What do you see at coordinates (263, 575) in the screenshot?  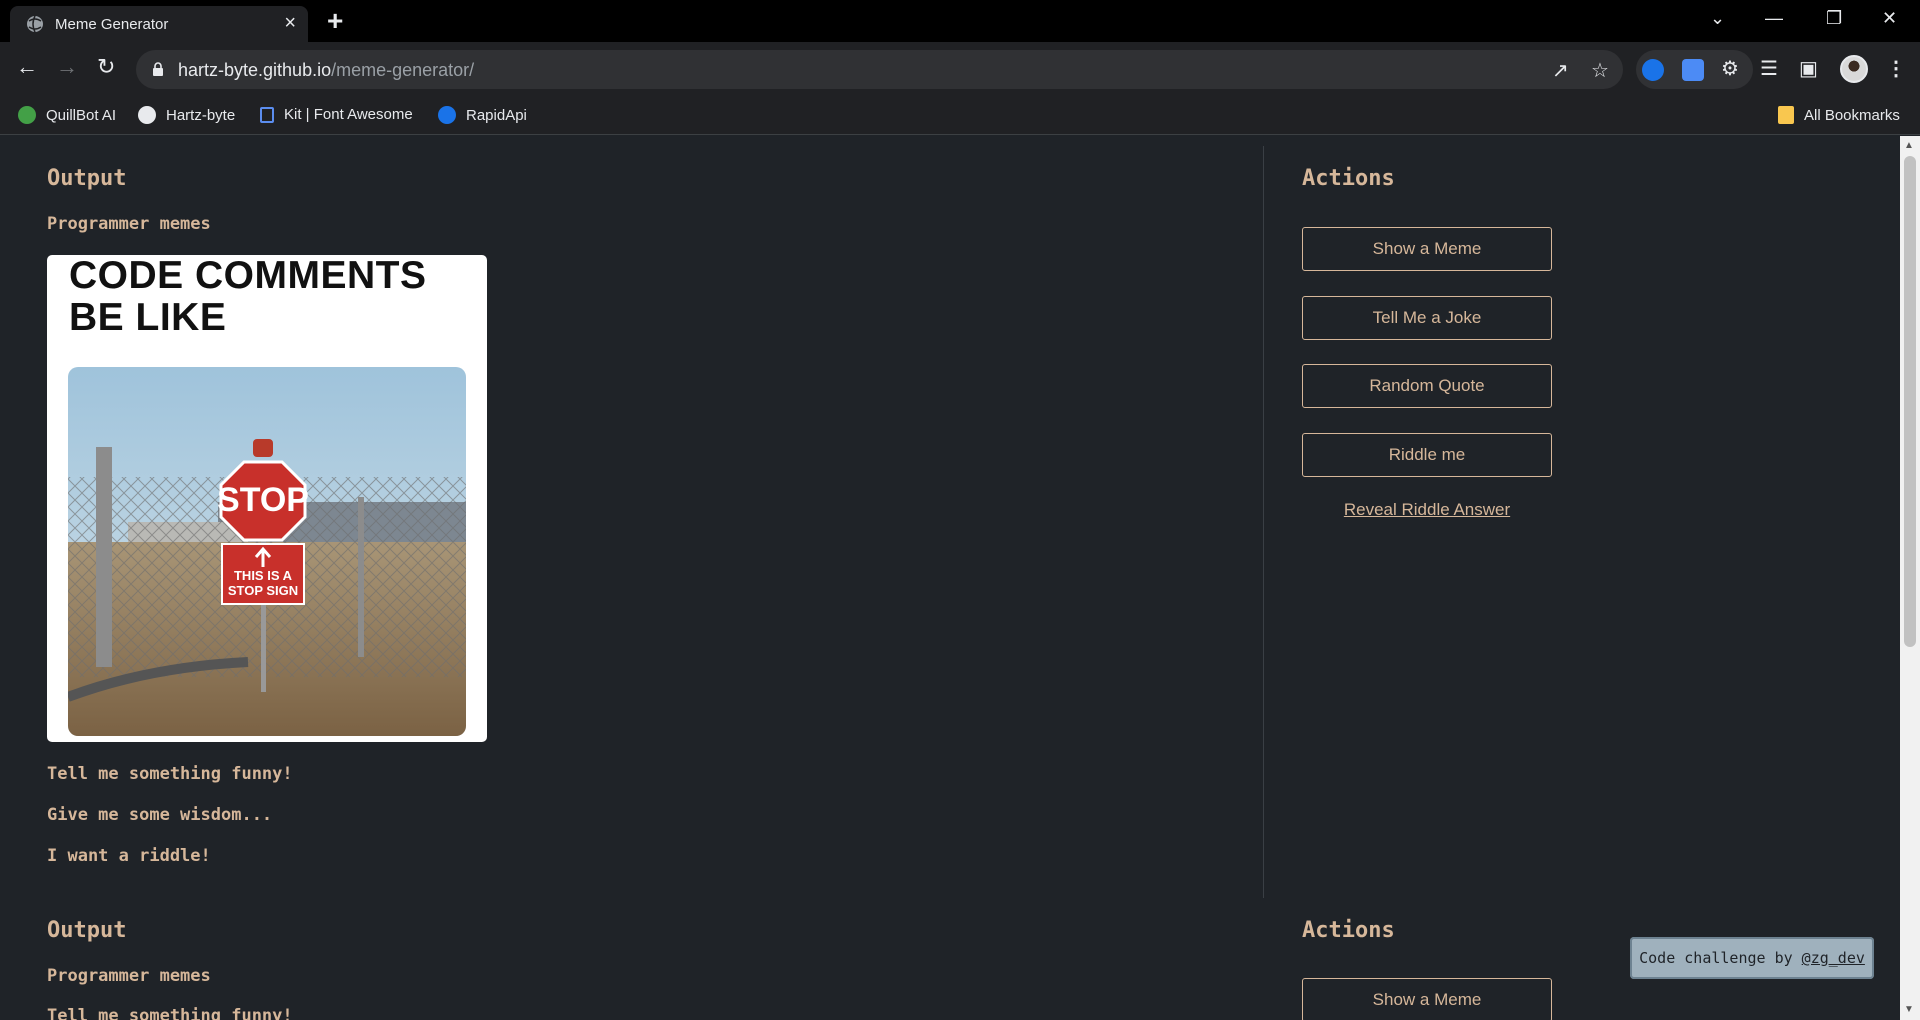 I see `sign-note-line1: THIS IS A` at bounding box center [263, 575].